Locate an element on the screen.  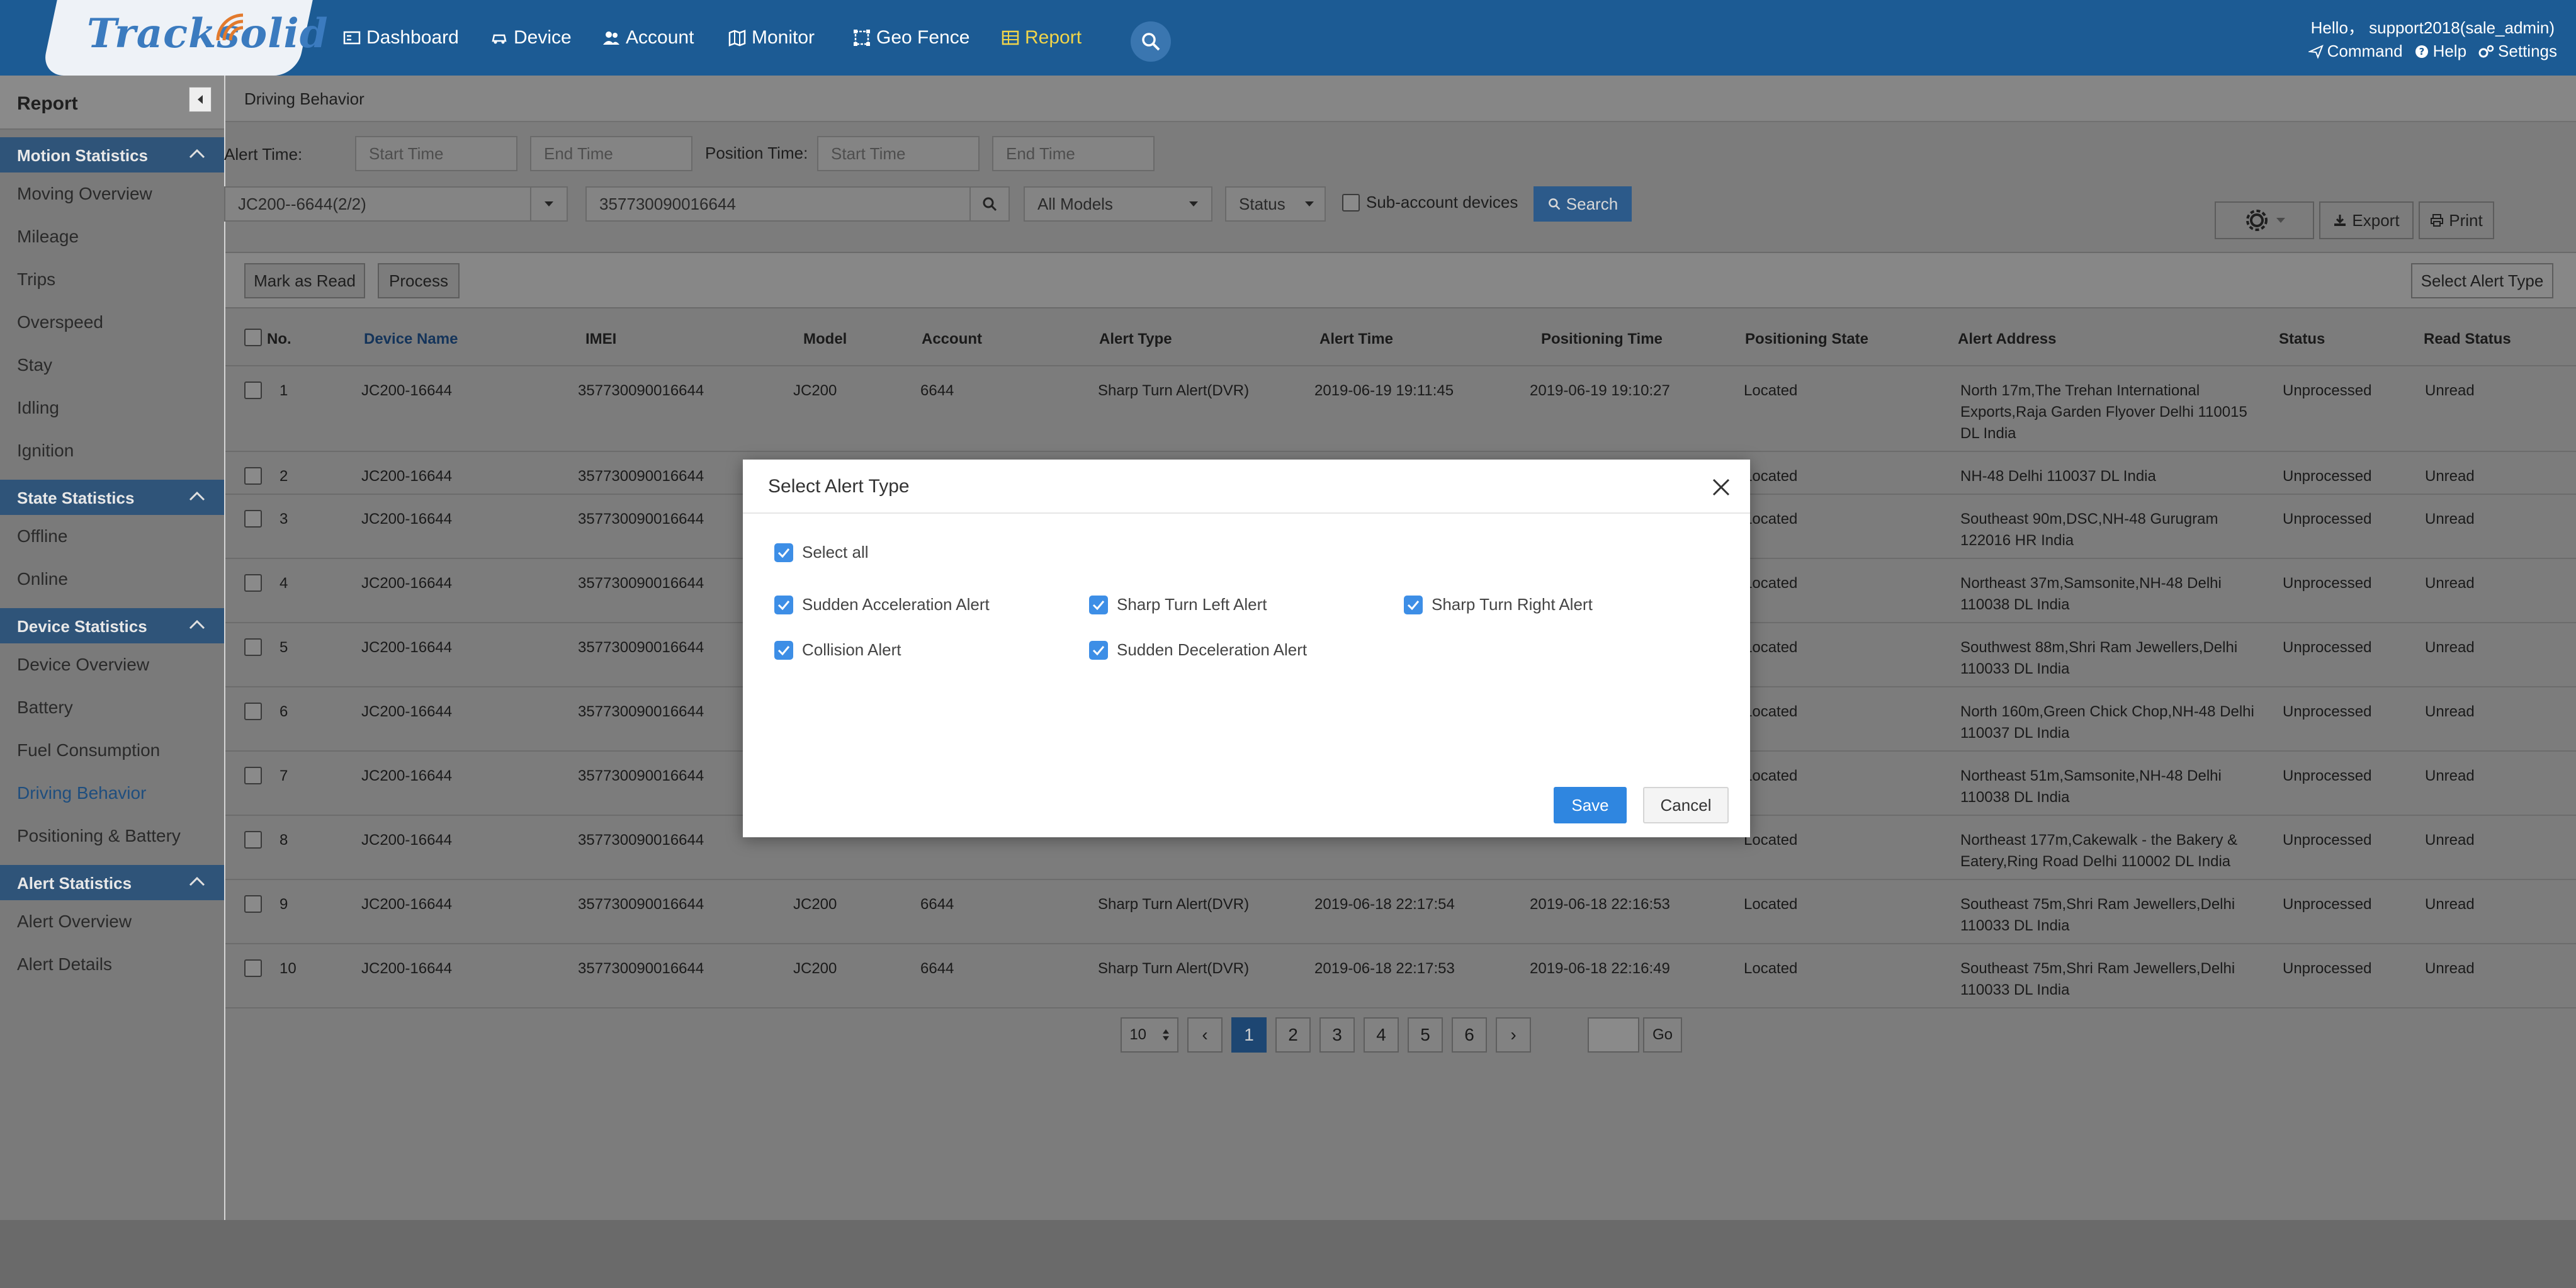
sidebar-section-alert-statistics: Alert Statistics is located at coordinates (112, 882).